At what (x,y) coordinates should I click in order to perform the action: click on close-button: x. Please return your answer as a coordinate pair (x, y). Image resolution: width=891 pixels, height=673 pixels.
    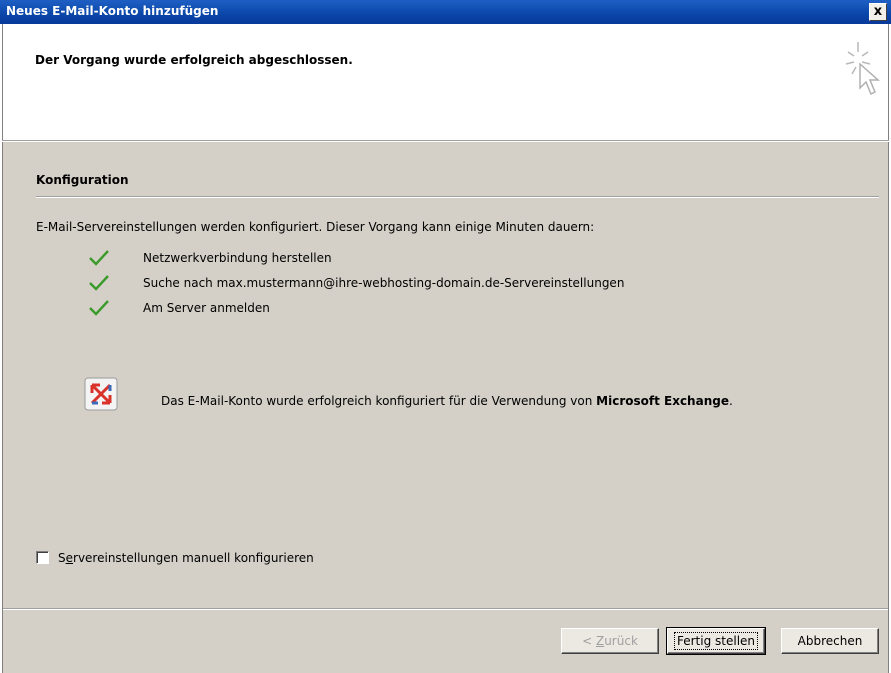
    Looking at the image, I should click on (878, 12).